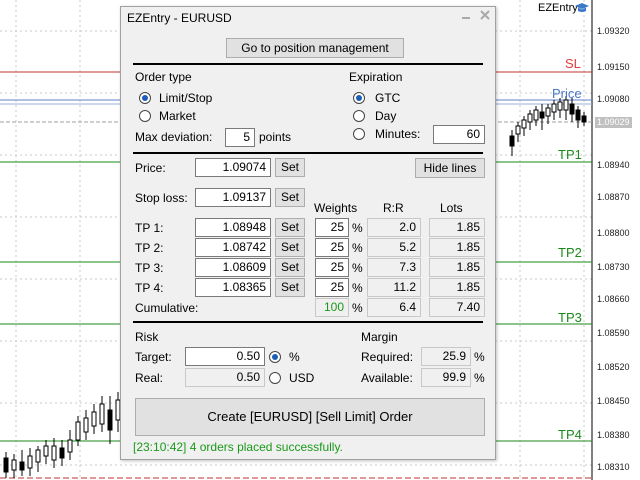 This screenshot has height=480, width=640. Describe the element at coordinates (479, 357) in the screenshot. I see `margin-required-unit: %` at that location.